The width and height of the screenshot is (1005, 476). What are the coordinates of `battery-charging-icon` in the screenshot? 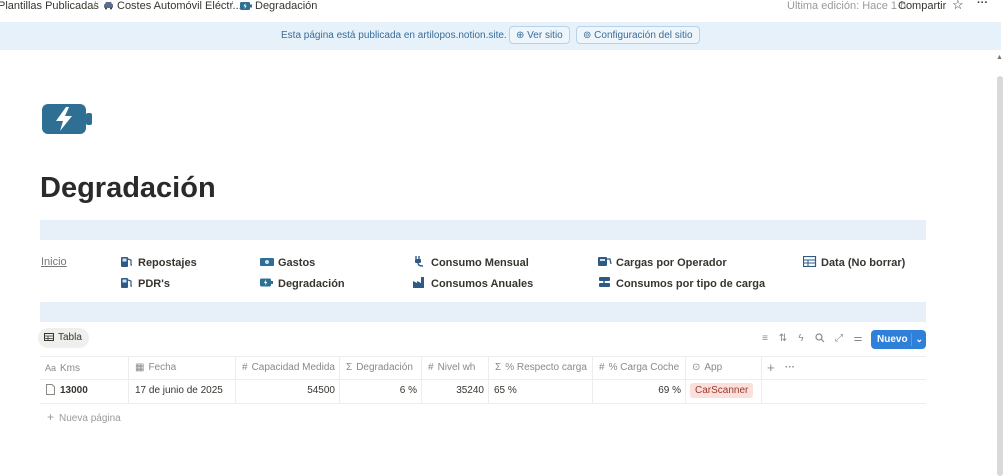 It's located at (68, 119).